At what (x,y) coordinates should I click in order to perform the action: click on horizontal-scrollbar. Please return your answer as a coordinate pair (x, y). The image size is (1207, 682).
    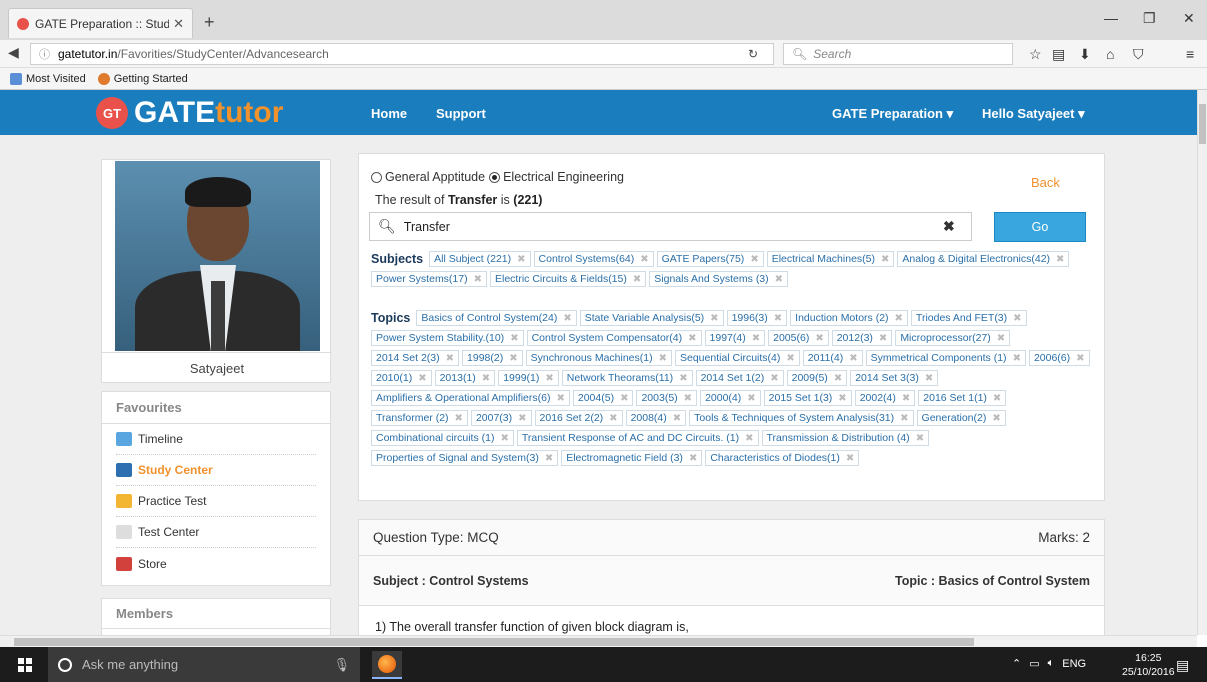
    Looking at the image, I should click on (598, 641).